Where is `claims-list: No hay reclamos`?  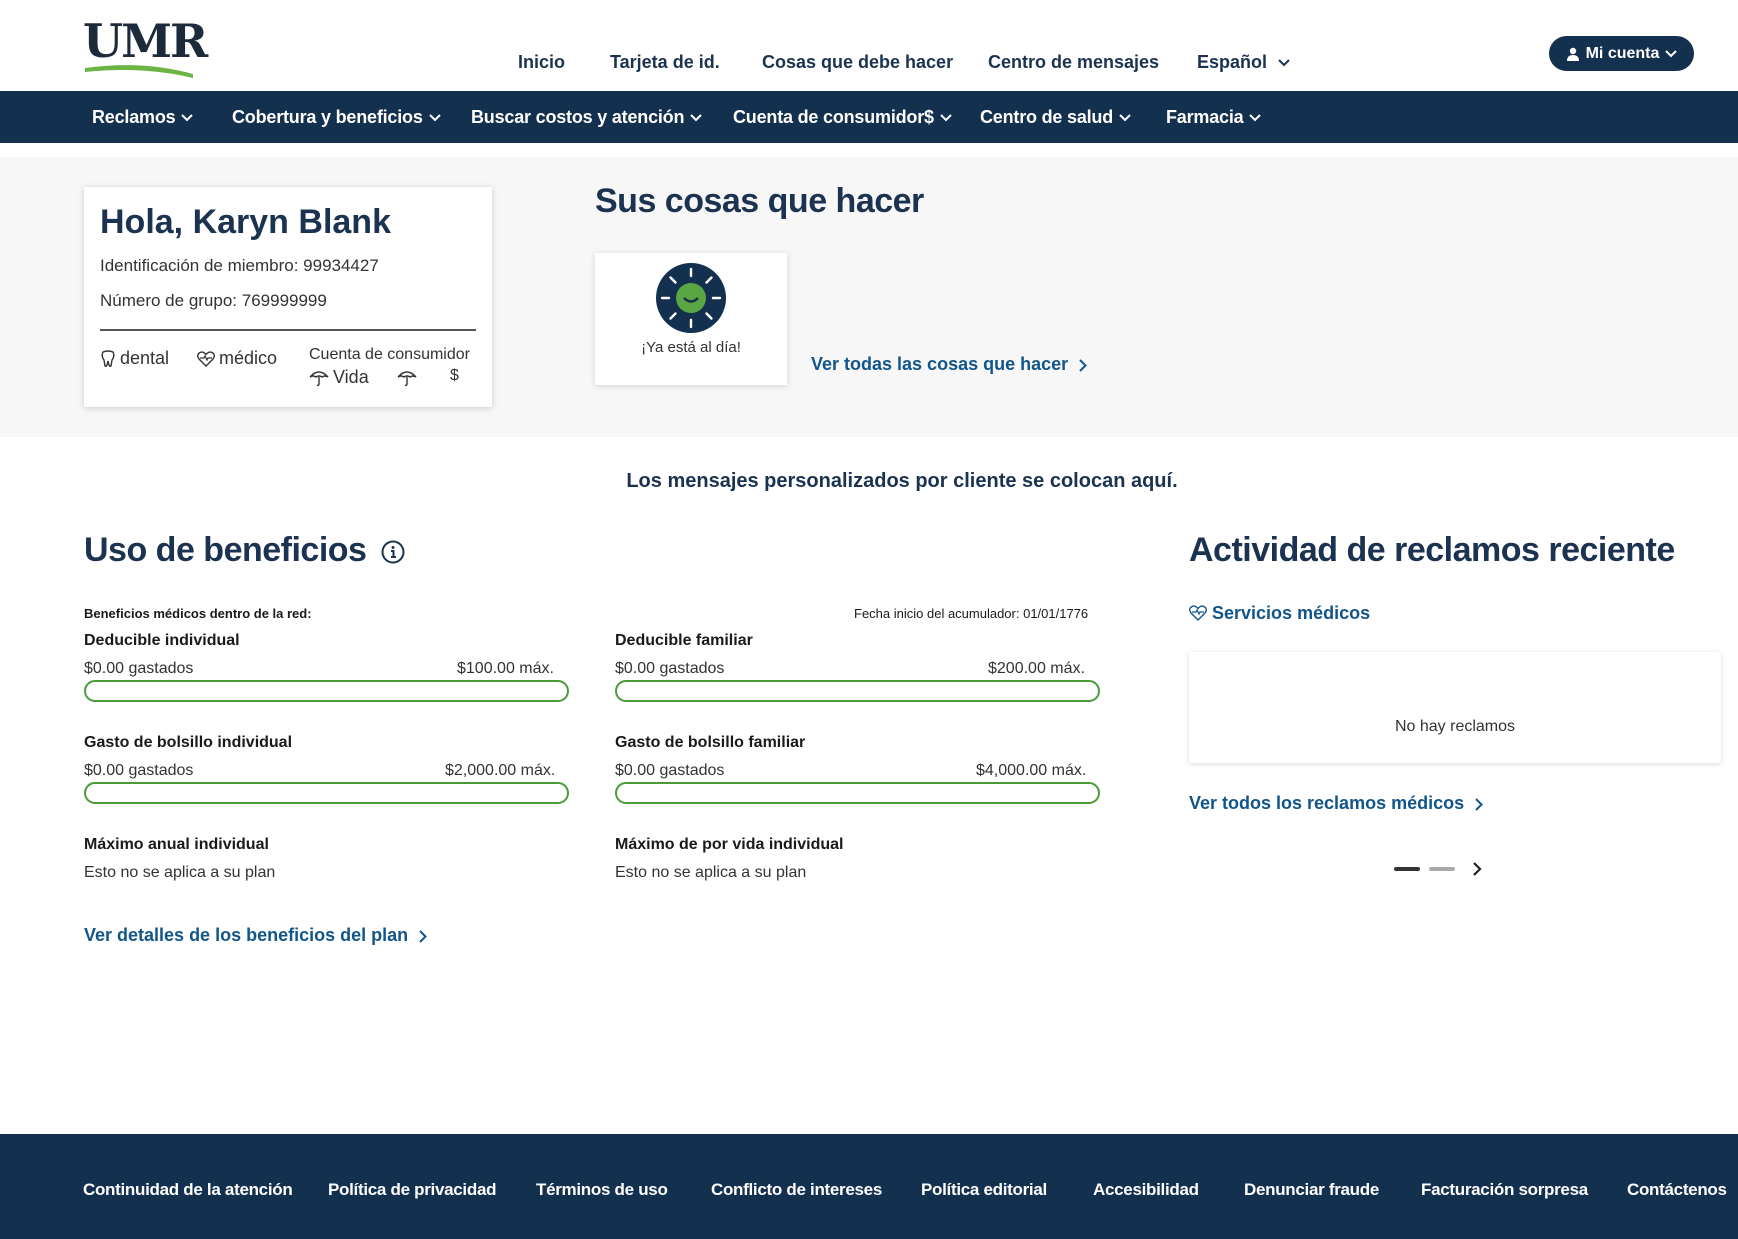
claims-list: No hay reclamos is located at coordinates (1455, 707).